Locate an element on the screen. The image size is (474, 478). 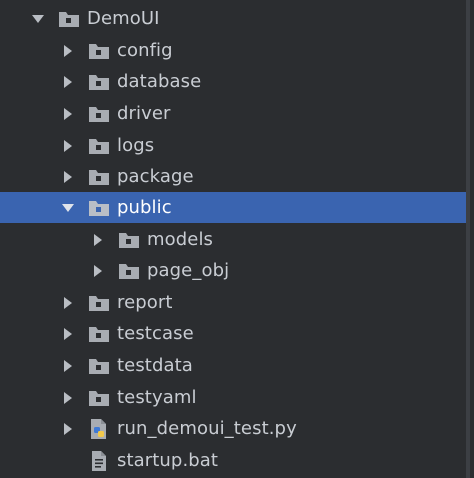
tree-node-package: package is located at coordinates (235, 176).